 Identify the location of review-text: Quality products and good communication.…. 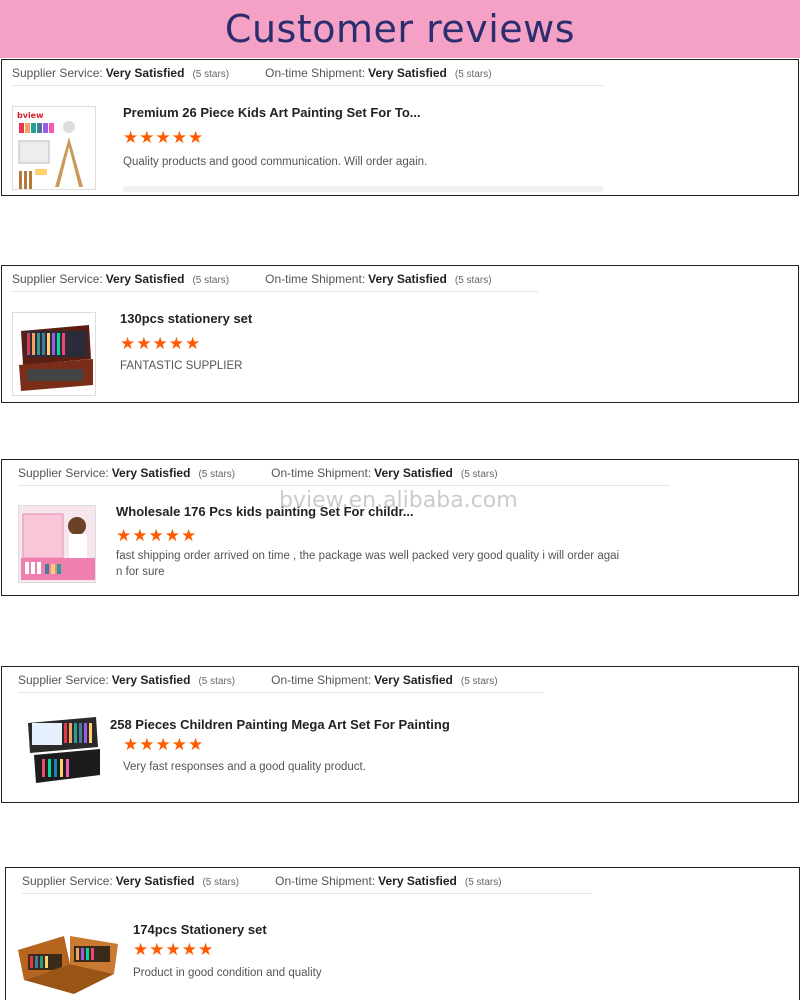
(275, 162).